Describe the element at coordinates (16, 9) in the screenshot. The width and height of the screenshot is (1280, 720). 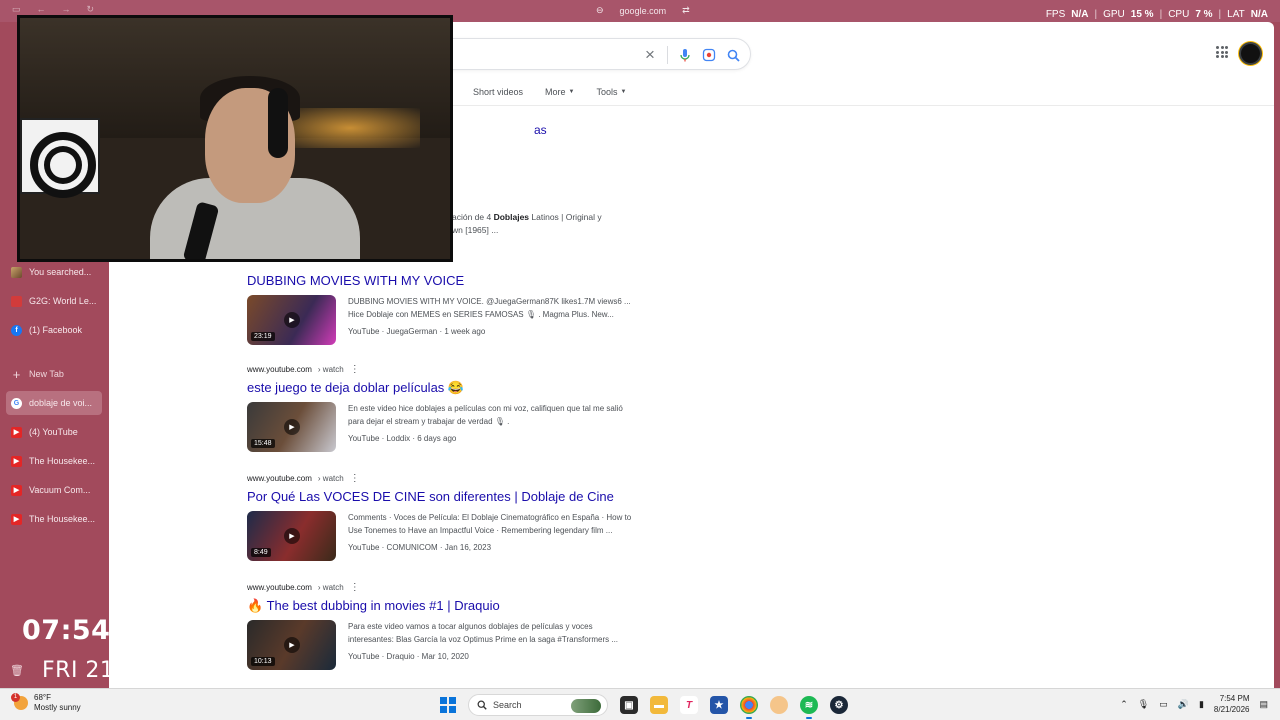
I see `sidebar-toggle-icon: ▭` at that location.